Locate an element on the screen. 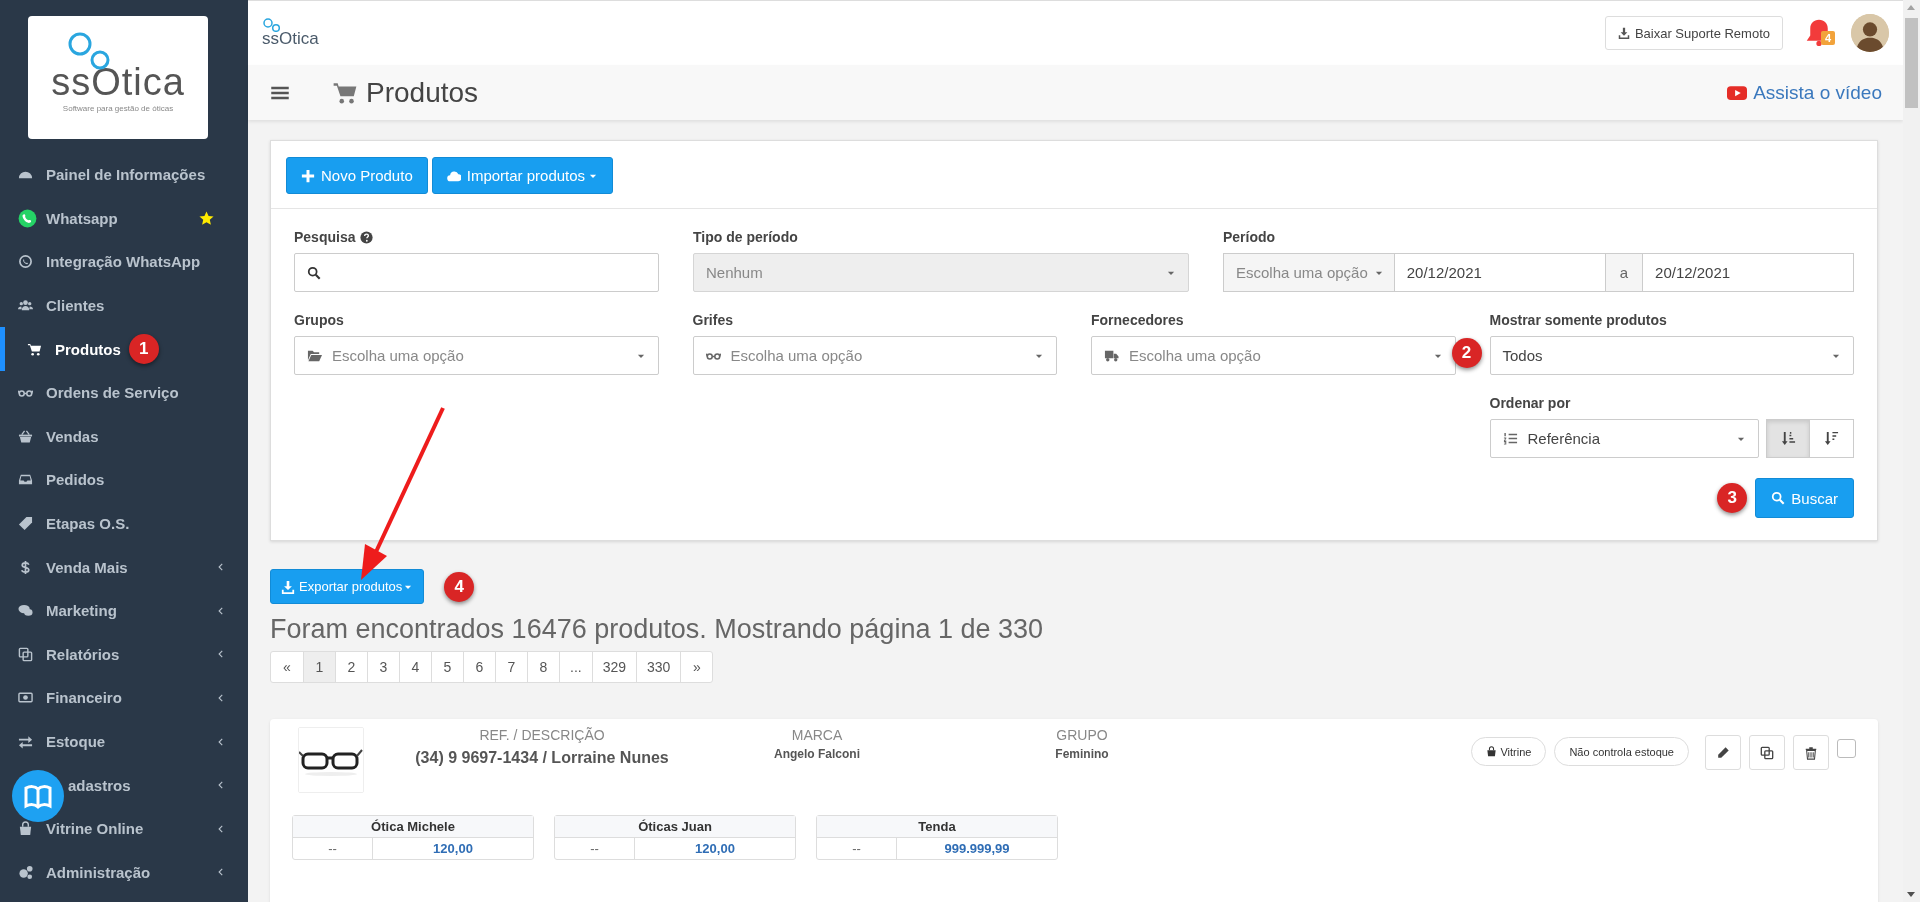 The width and height of the screenshot is (1920, 902). sidebar-item: Marketing is located at coordinates (124, 610).